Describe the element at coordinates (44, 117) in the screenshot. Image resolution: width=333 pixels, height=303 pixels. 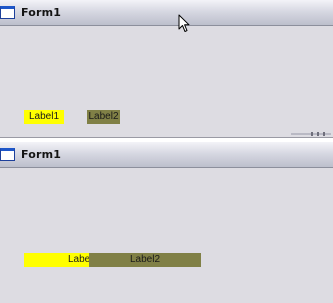
I see `label1: Label1` at that location.